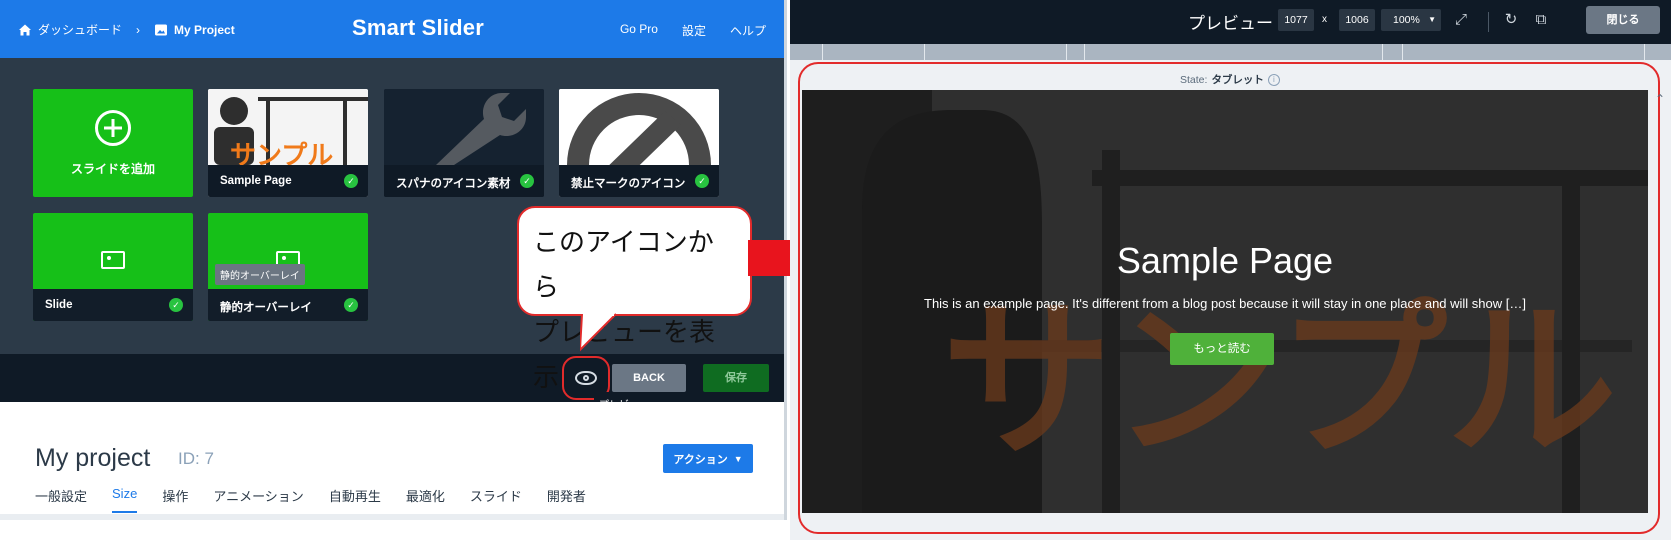 The height and width of the screenshot is (540, 1671). What do you see at coordinates (93, 458) in the screenshot?
I see `project-title: My project` at bounding box center [93, 458].